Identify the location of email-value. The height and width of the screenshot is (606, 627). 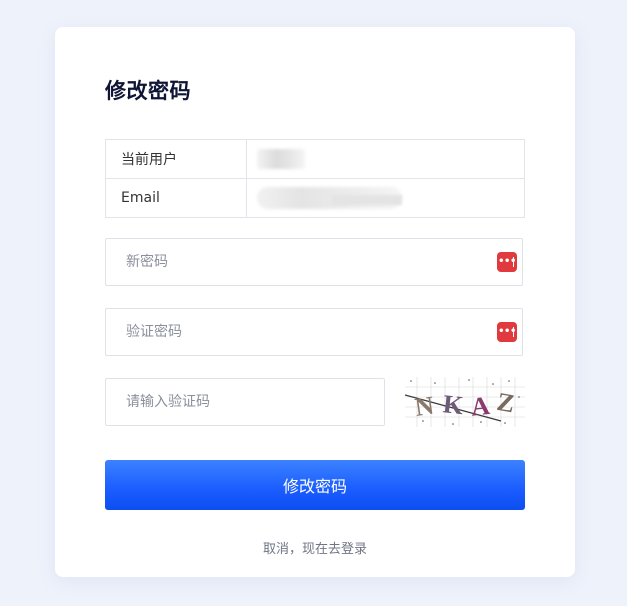
(385, 198).